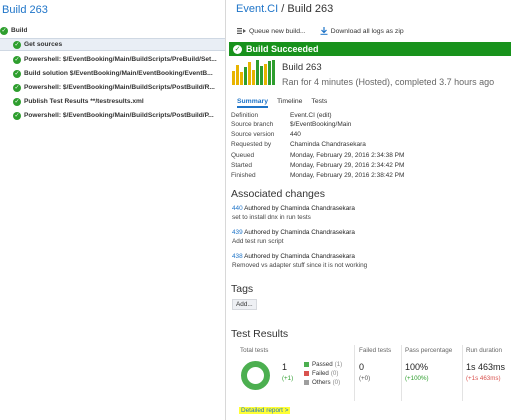 This screenshot has height=420, width=511. Describe the element at coordinates (112, 30) in the screenshot. I see `build-root-node: ✓ Build` at that location.